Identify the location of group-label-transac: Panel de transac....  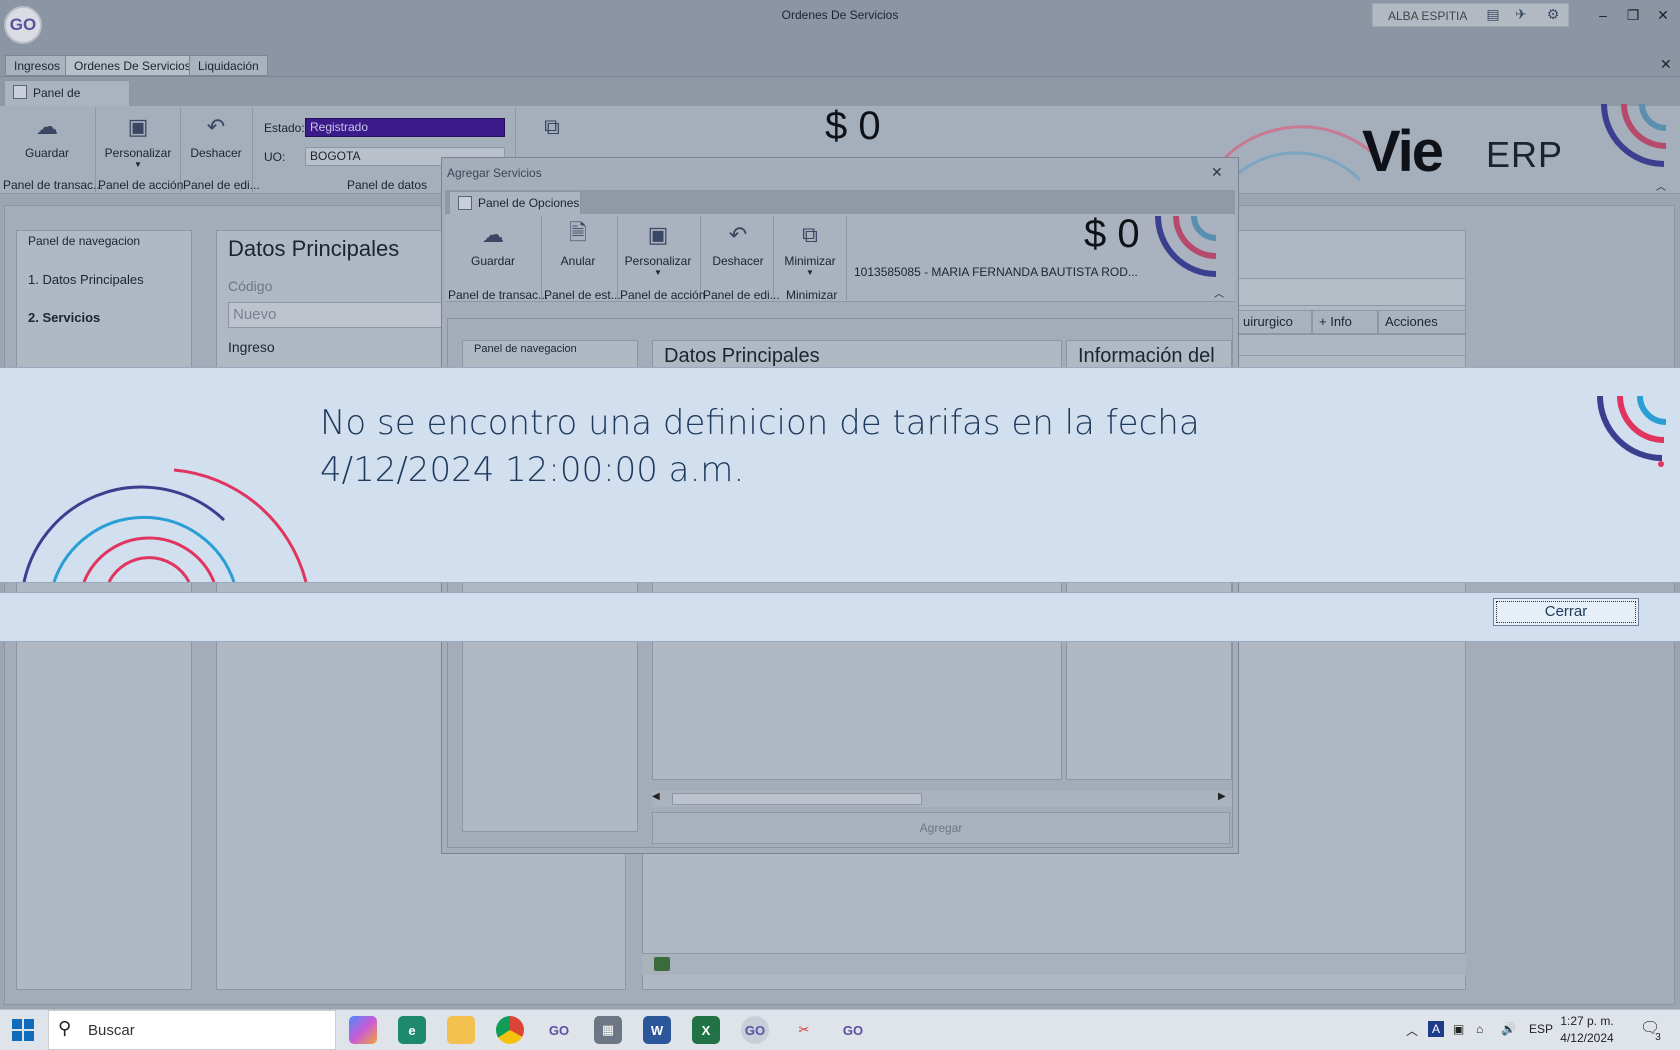
(53, 185).